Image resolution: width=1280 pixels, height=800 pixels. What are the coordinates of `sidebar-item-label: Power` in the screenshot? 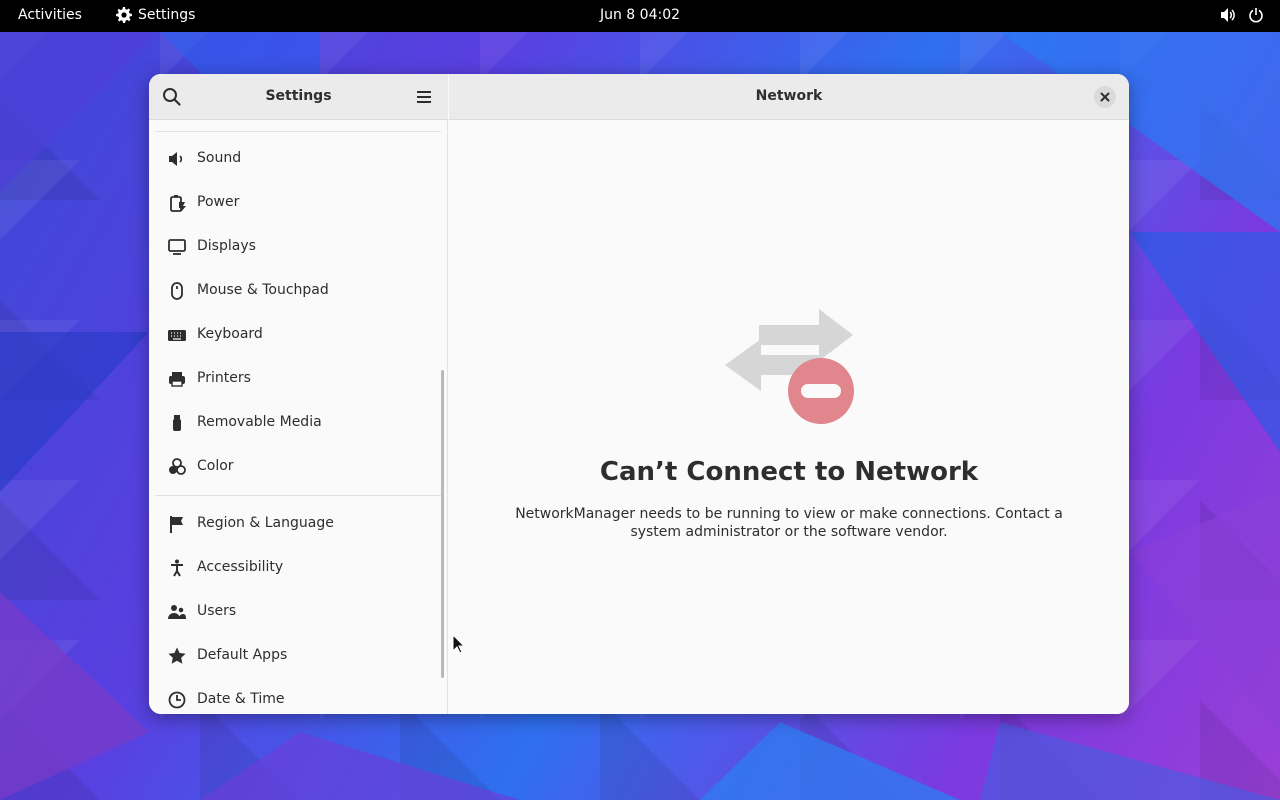 It's located at (218, 202).